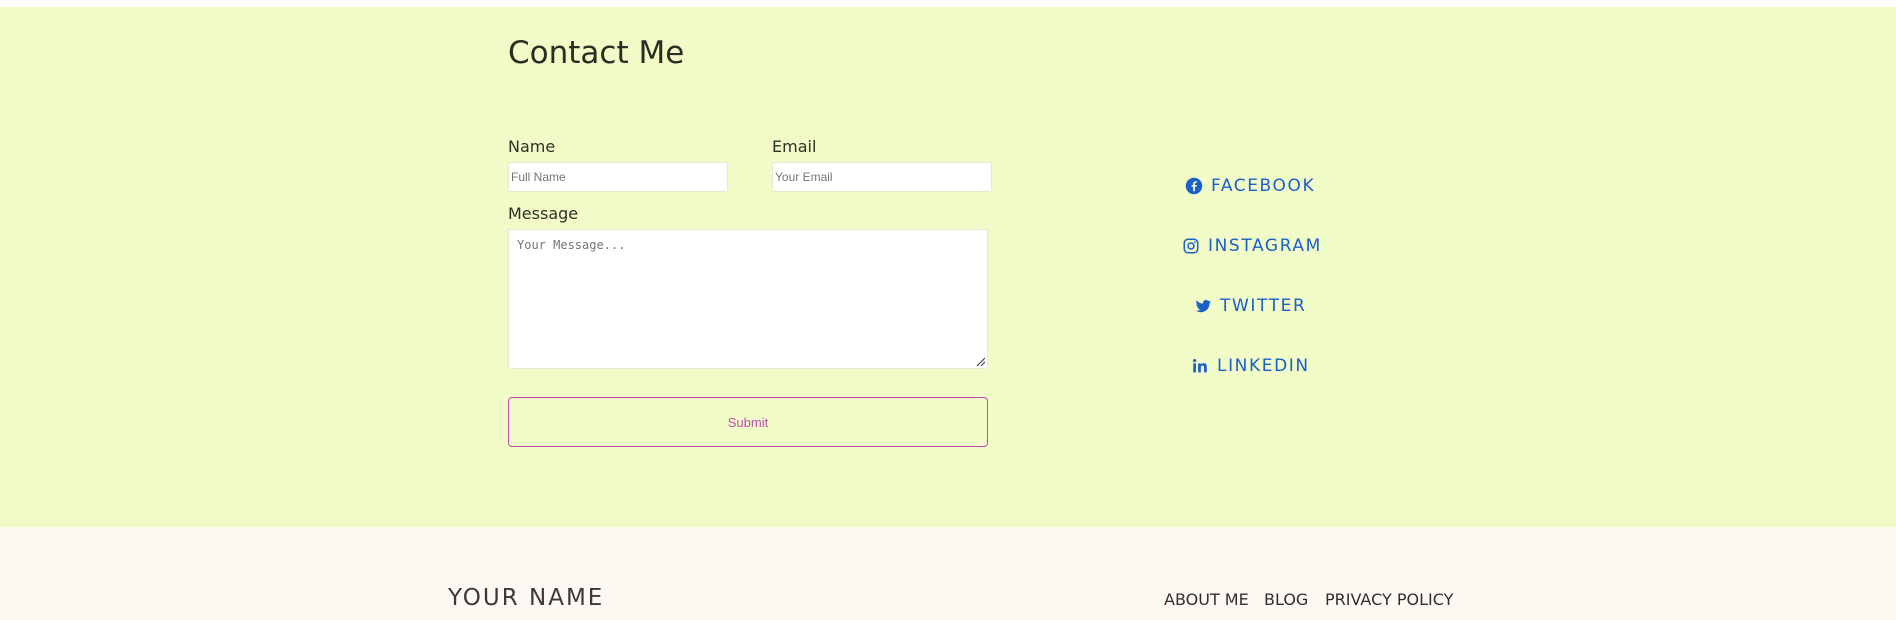  I want to click on footer-nav-about-me: ABOUT ME, so click(1206, 599).